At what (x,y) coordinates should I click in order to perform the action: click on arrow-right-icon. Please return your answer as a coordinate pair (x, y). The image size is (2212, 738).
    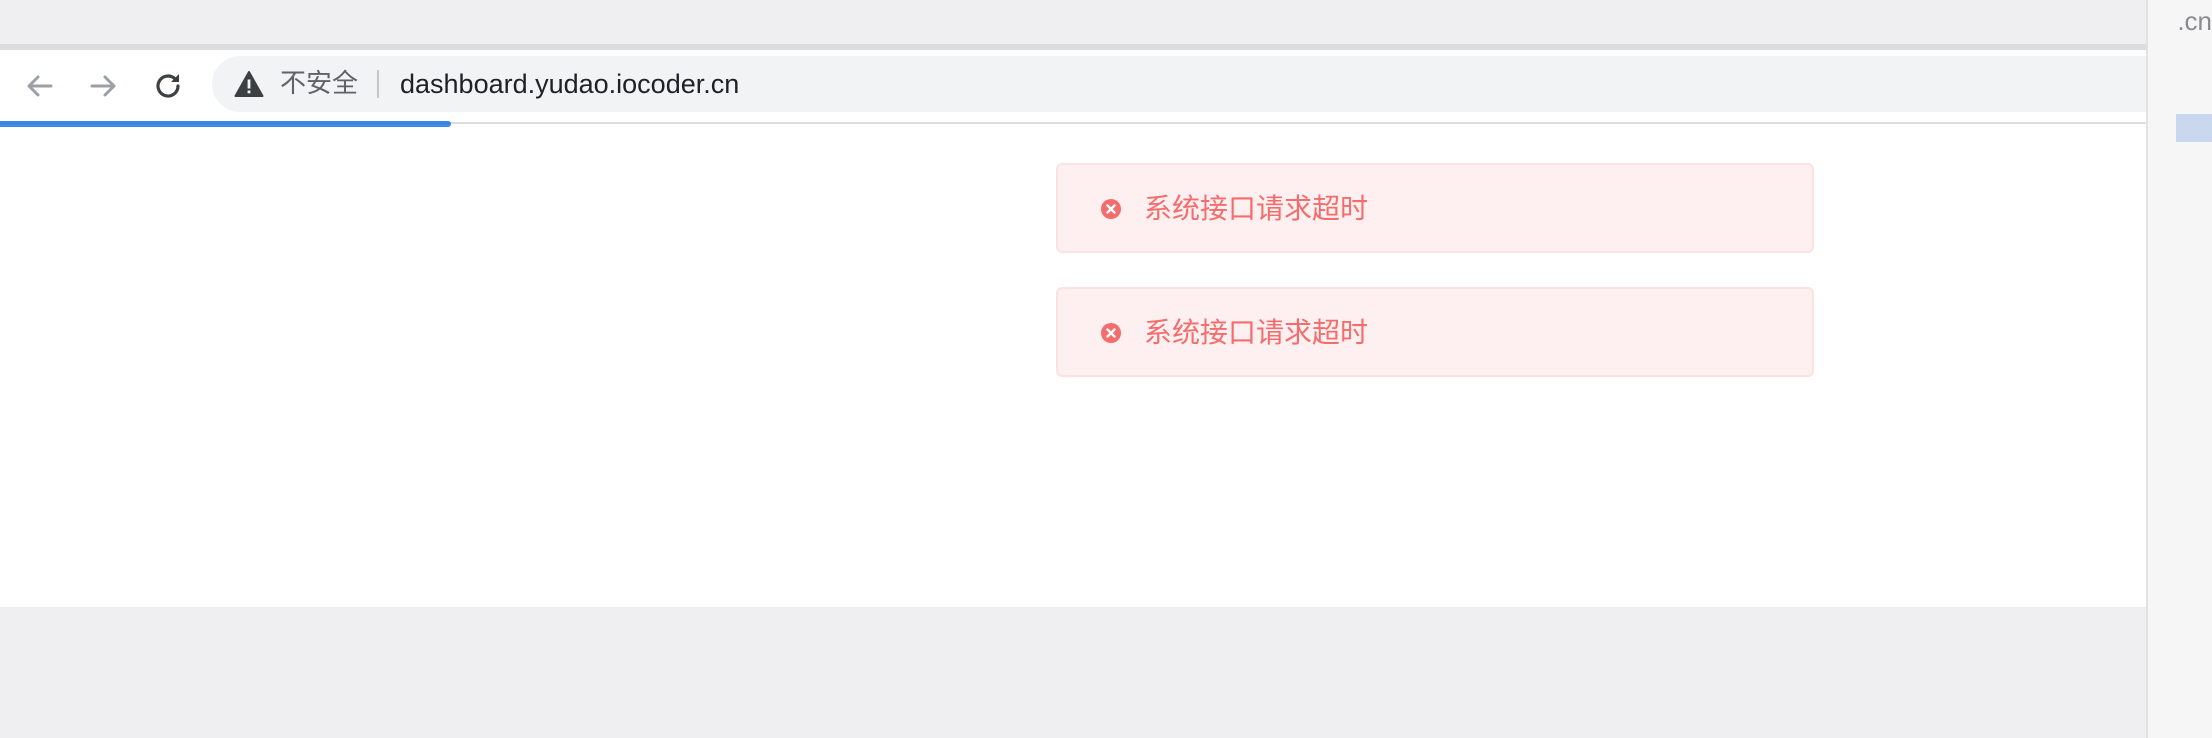
    Looking at the image, I should click on (103, 86).